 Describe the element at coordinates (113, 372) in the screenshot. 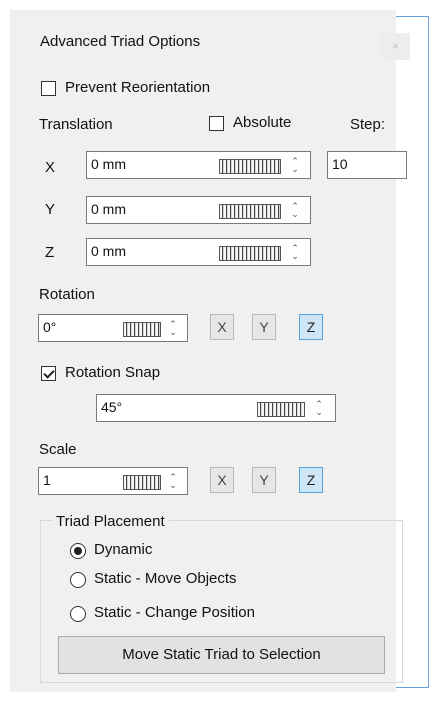

I see `rotation-snap-label: Rotation Snap` at that location.